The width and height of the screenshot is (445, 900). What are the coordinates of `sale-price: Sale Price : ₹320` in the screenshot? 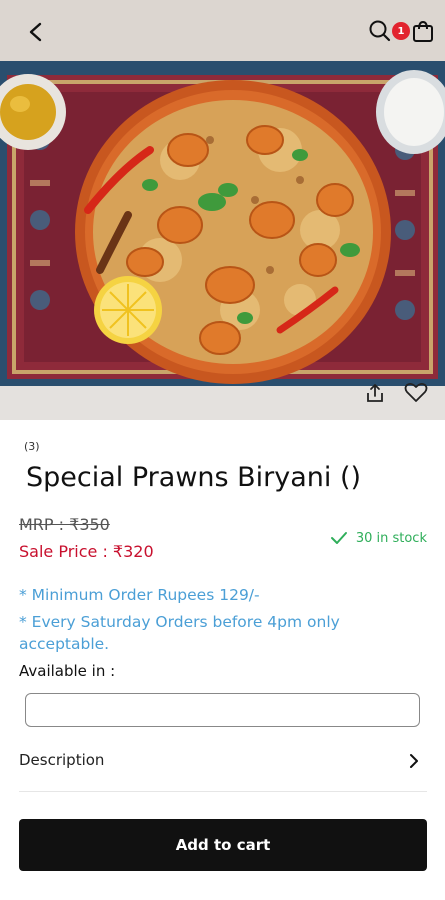 It's located at (86, 551).